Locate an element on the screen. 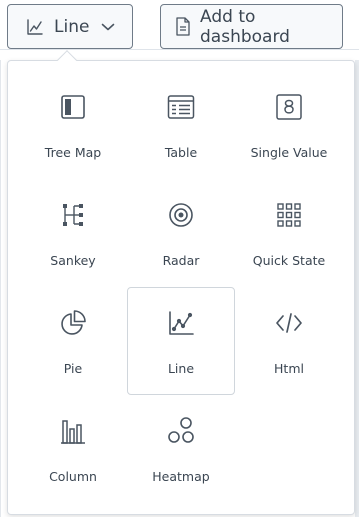  menu-item-label: Single Value is located at coordinates (289, 152).